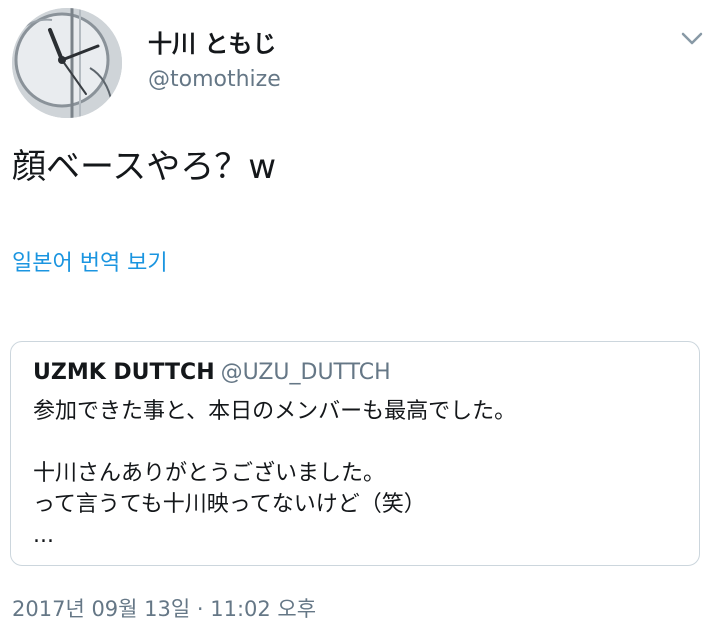 The height and width of the screenshot is (635, 720). What do you see at coordinates (164, 609) in the screenshot?
I see `tweet-timestamp: 2017년 09월 13일 · 11:02 오후` at bounding box center [164, 609].